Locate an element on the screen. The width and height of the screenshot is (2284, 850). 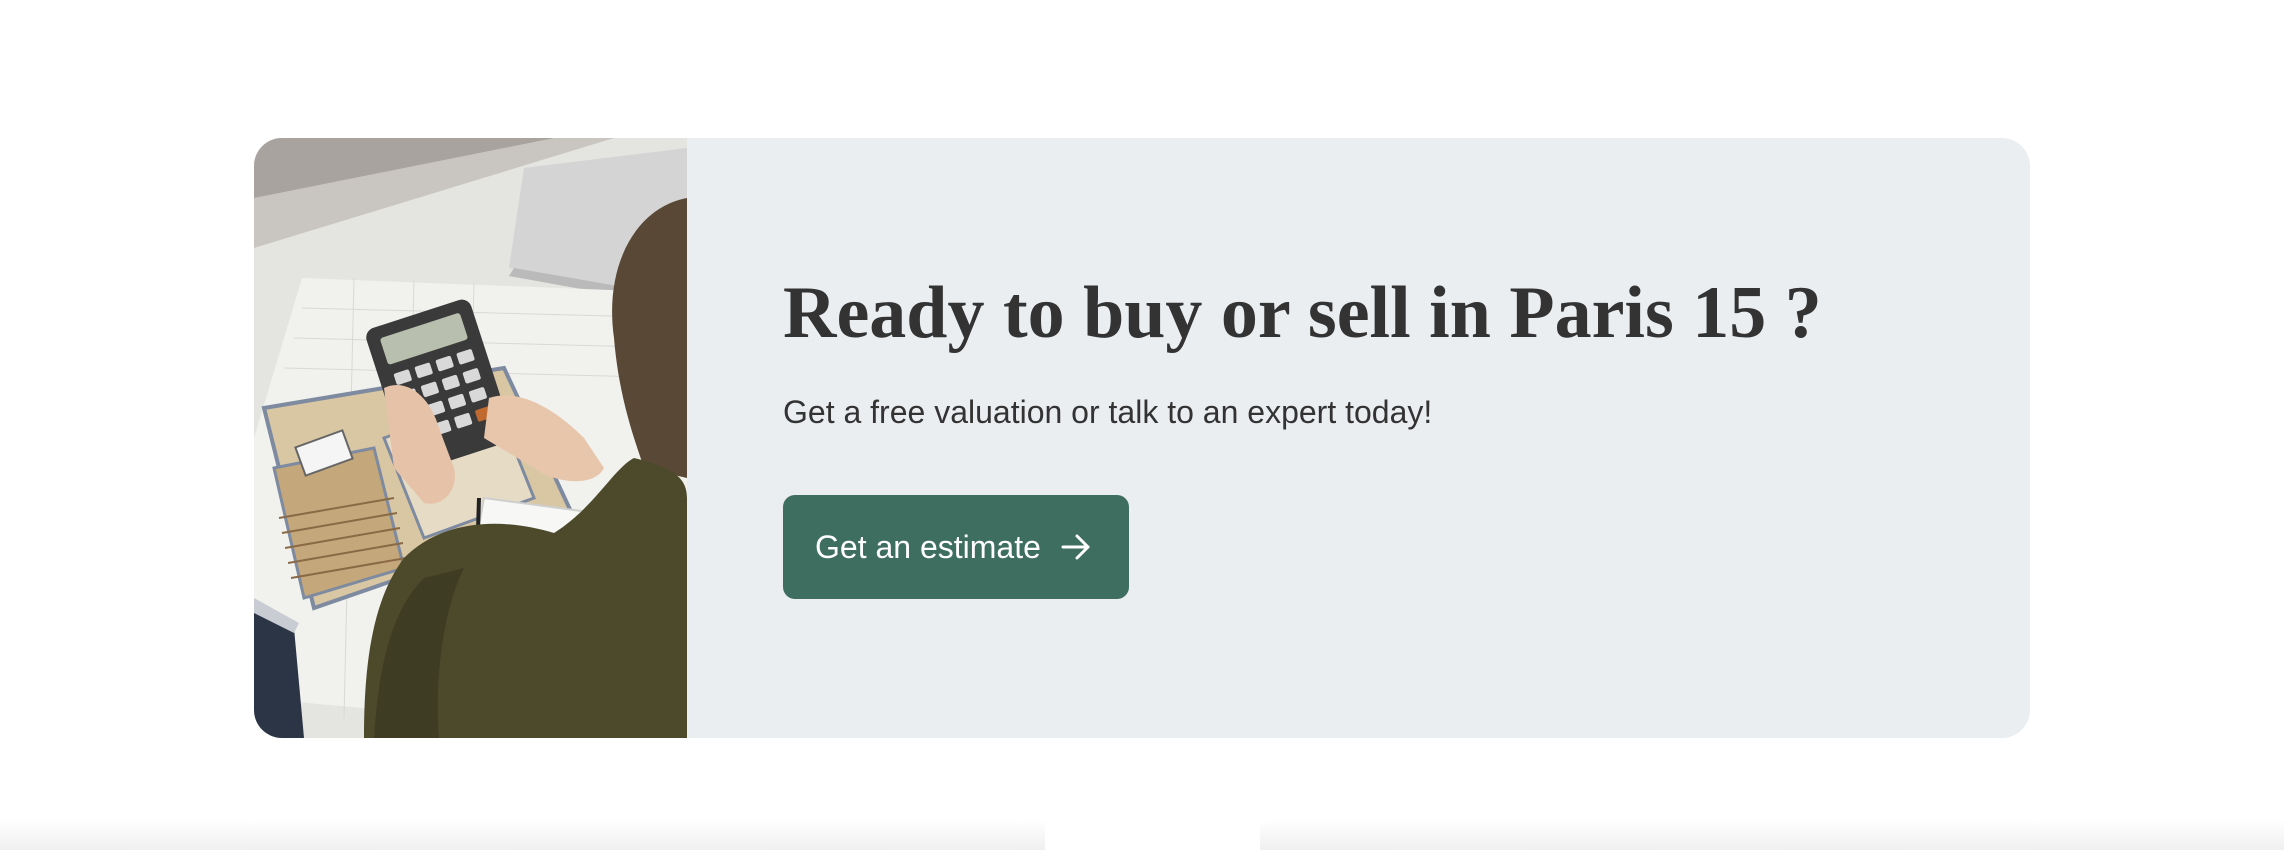
cta-photo is located at coordinates (470, 438).